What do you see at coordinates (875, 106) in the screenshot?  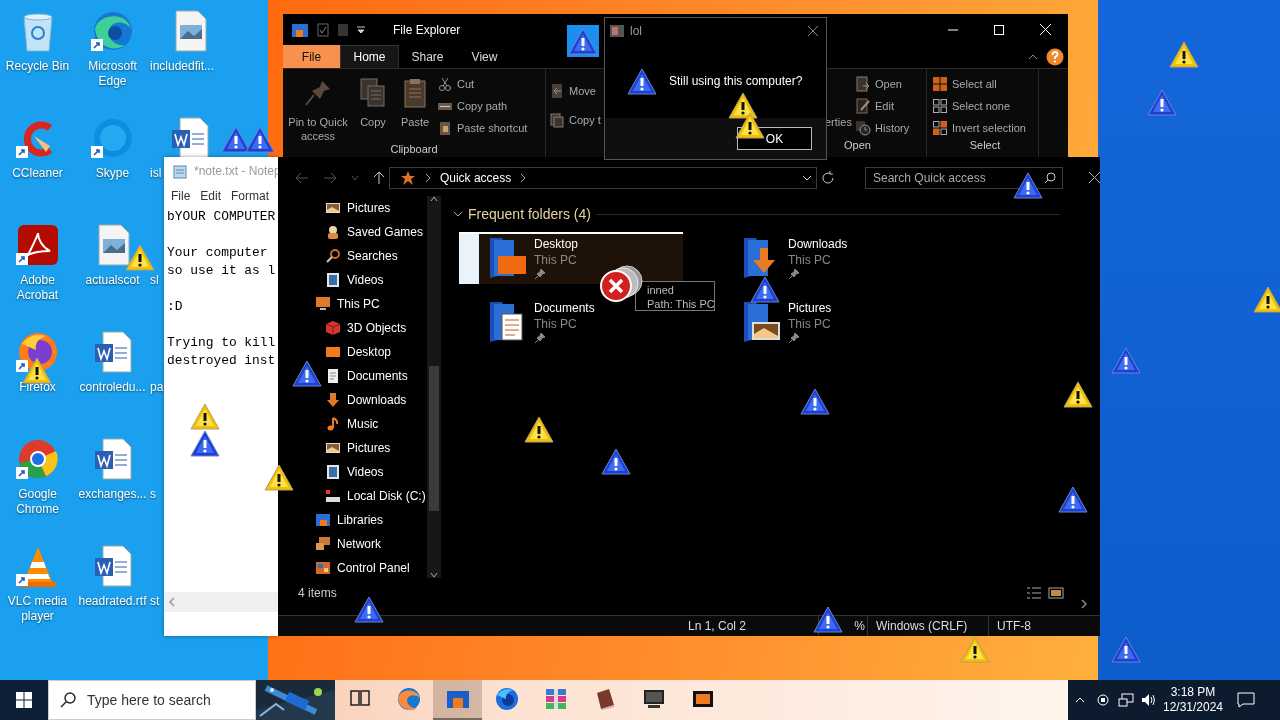 I see `ribbon-button: Edit` at bounding box center [875, 106].